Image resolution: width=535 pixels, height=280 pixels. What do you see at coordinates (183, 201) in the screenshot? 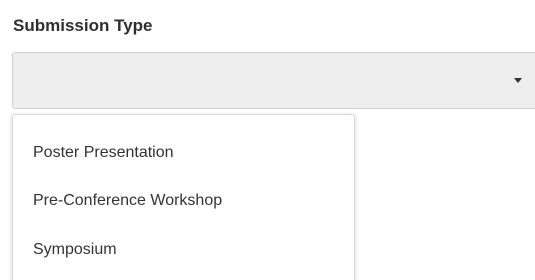
I see `dropdown-option-pre-conference-workshop: Pre-Conference Workshop` at bounding box center [183, 201].